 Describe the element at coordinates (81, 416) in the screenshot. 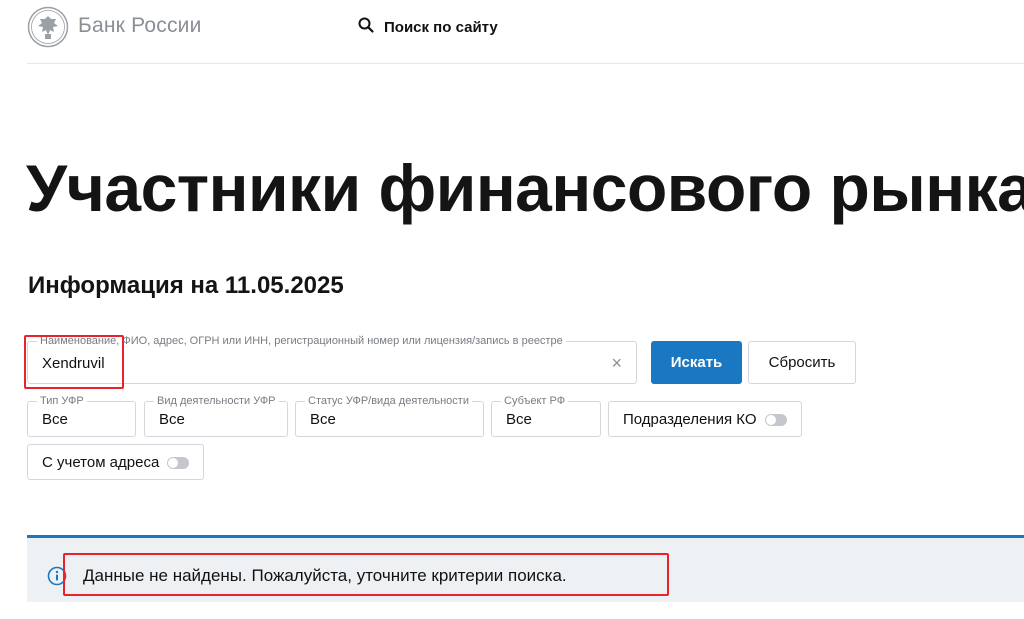

I see `type-select: Тип УФР Все` at that location.